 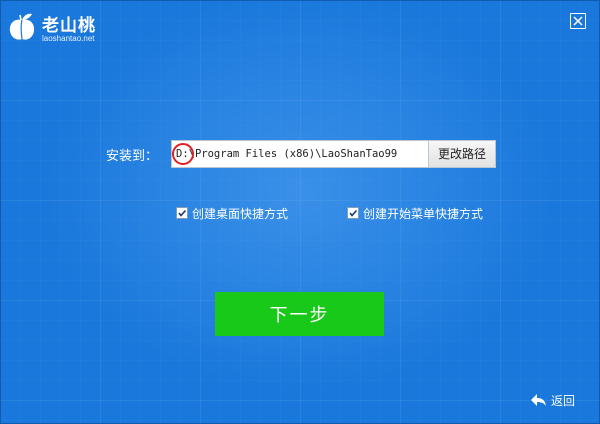 I want to click on change-path-button: 更改路径, so click(x=462, y=154).